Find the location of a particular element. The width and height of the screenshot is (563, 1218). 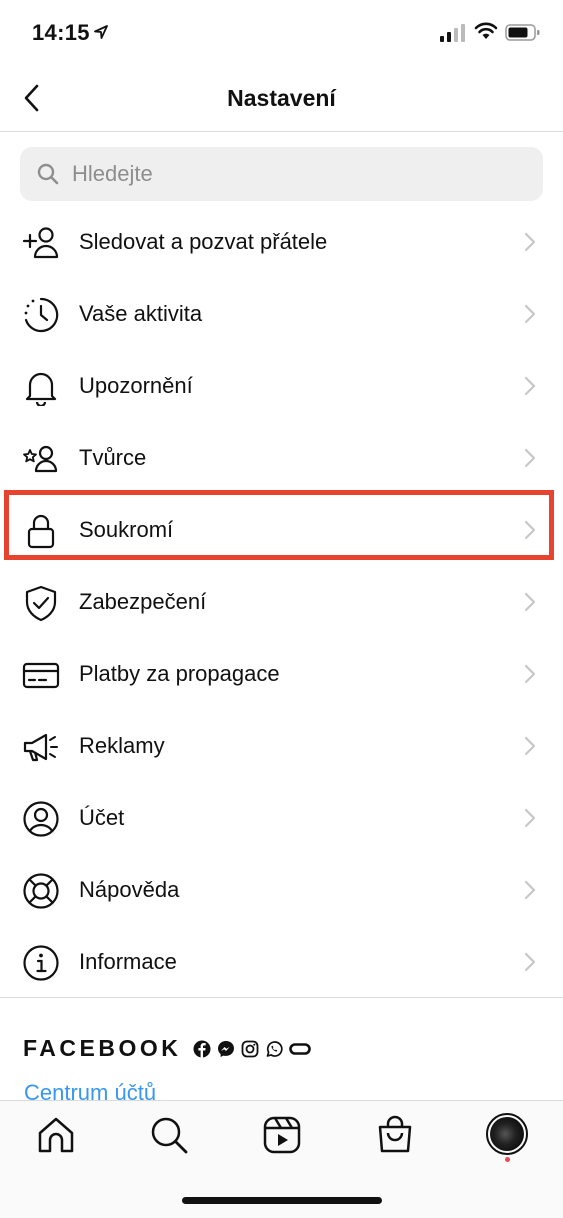

shop-tab is located at coordinates (395, 1135).